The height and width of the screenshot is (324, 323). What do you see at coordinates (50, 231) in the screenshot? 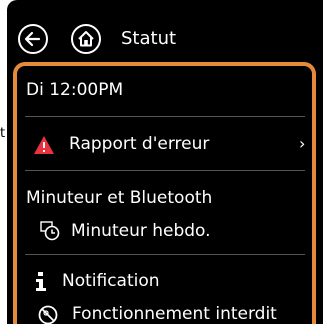
I see `weekly-timer-icon` at bounding box center [50, 231].